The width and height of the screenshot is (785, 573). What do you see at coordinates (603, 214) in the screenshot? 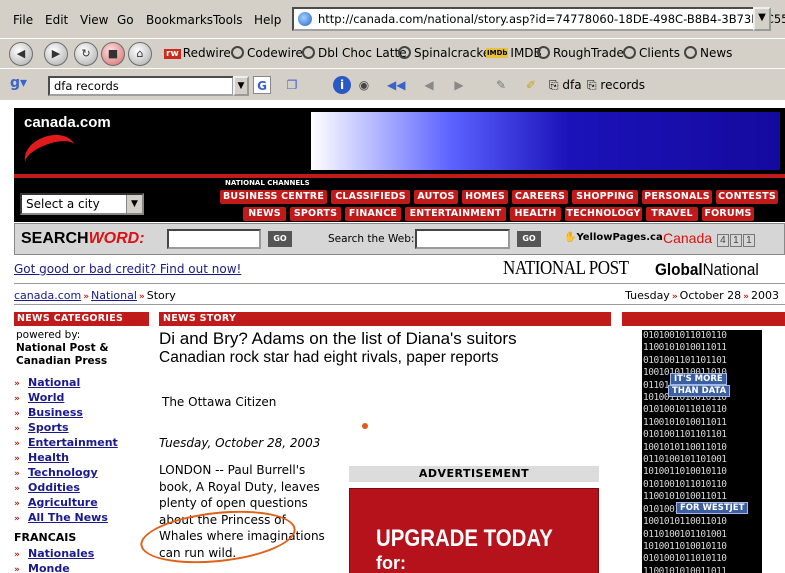
I see `channel-technology: TECHNOLOGY` at bounding box center [603, 214].